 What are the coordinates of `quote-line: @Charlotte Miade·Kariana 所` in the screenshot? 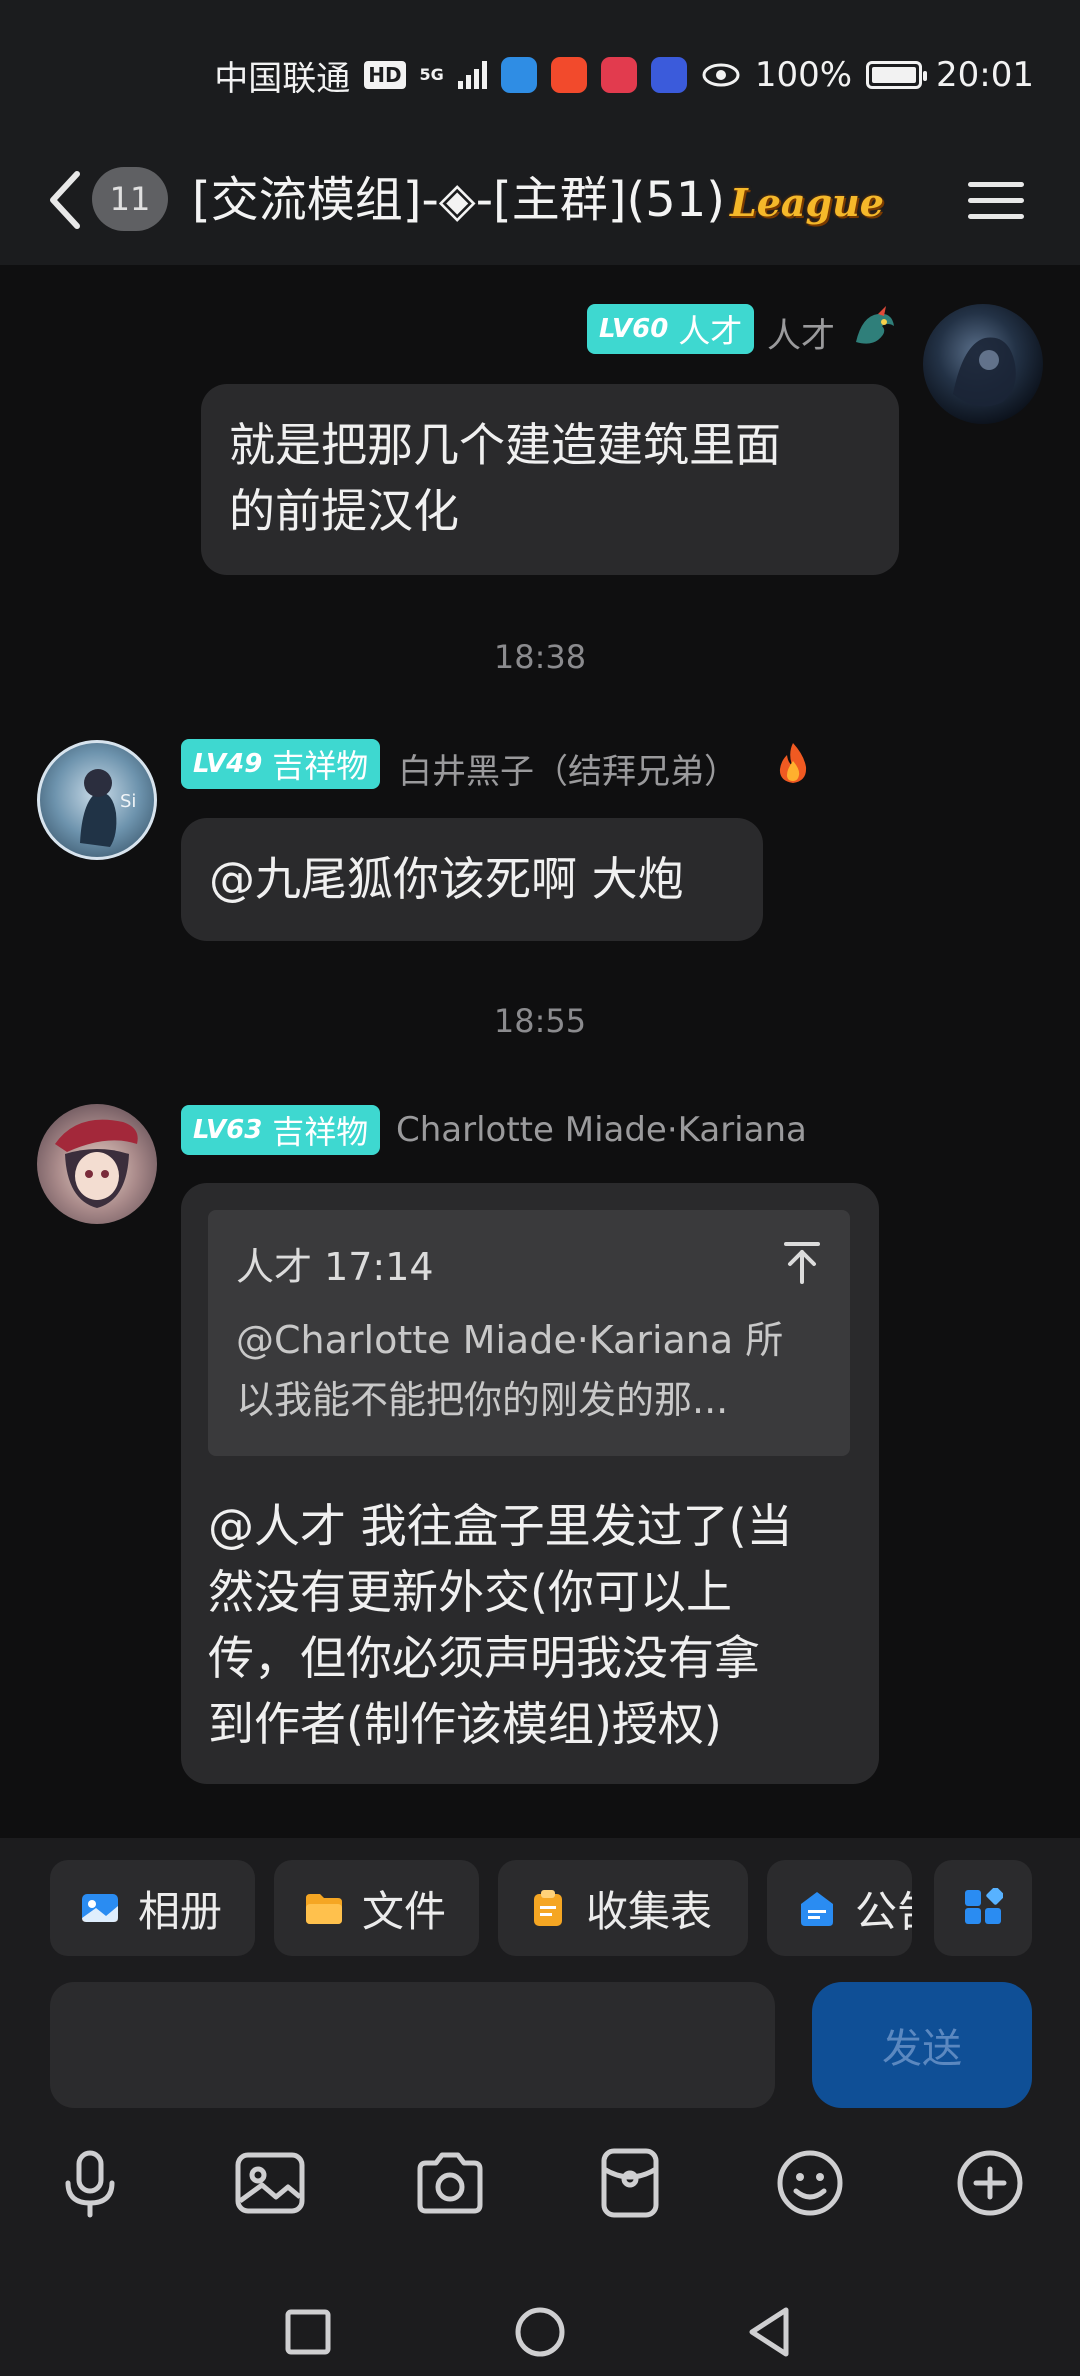 It's located at (510, 1340).